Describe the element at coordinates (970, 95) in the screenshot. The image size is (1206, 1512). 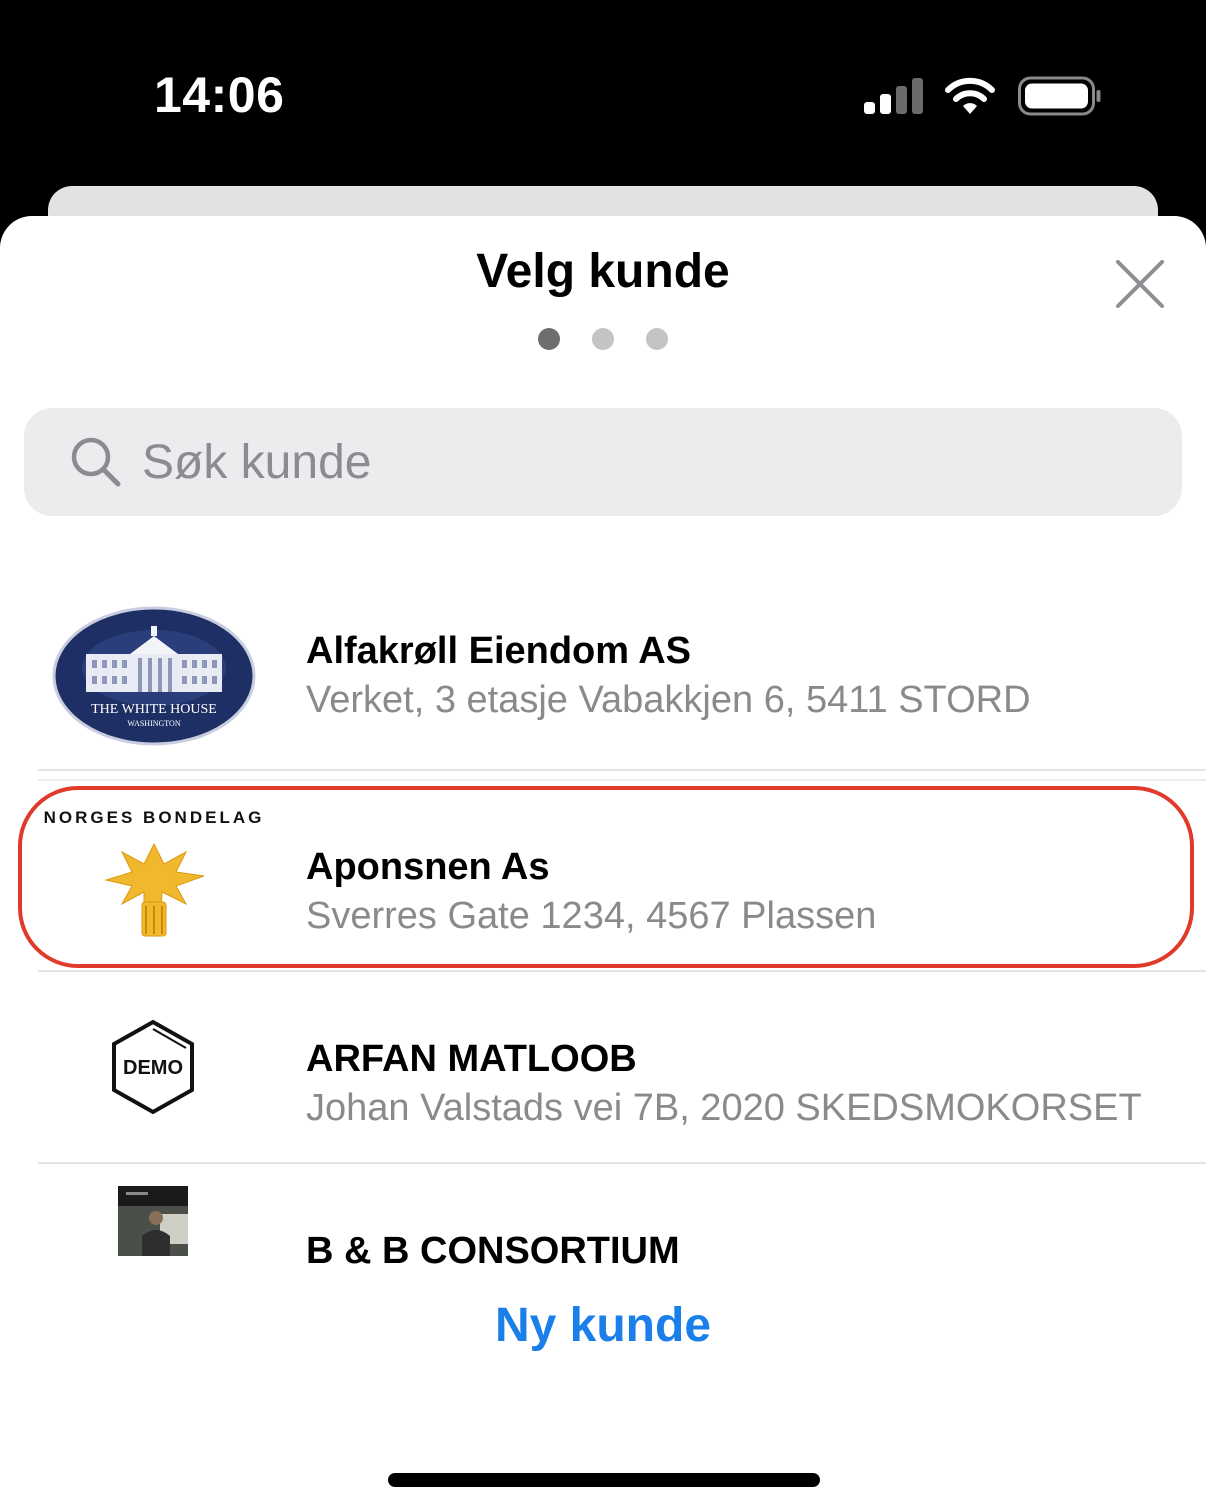
I see `wifi-icon` at that location.